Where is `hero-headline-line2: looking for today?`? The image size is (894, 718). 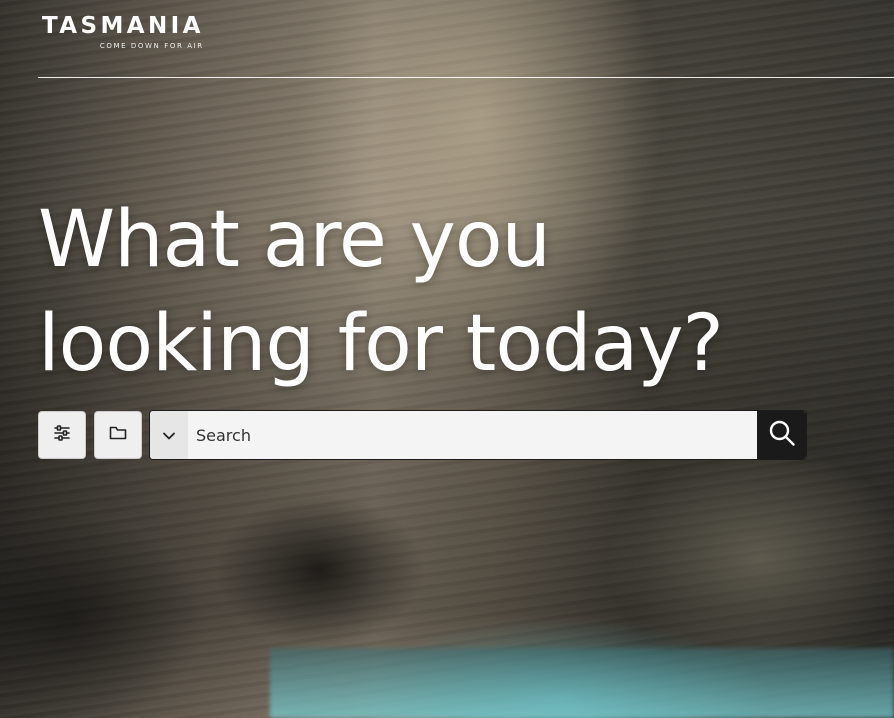 hero-headline-line2: looking for today? is located at coordinates (381, 344).